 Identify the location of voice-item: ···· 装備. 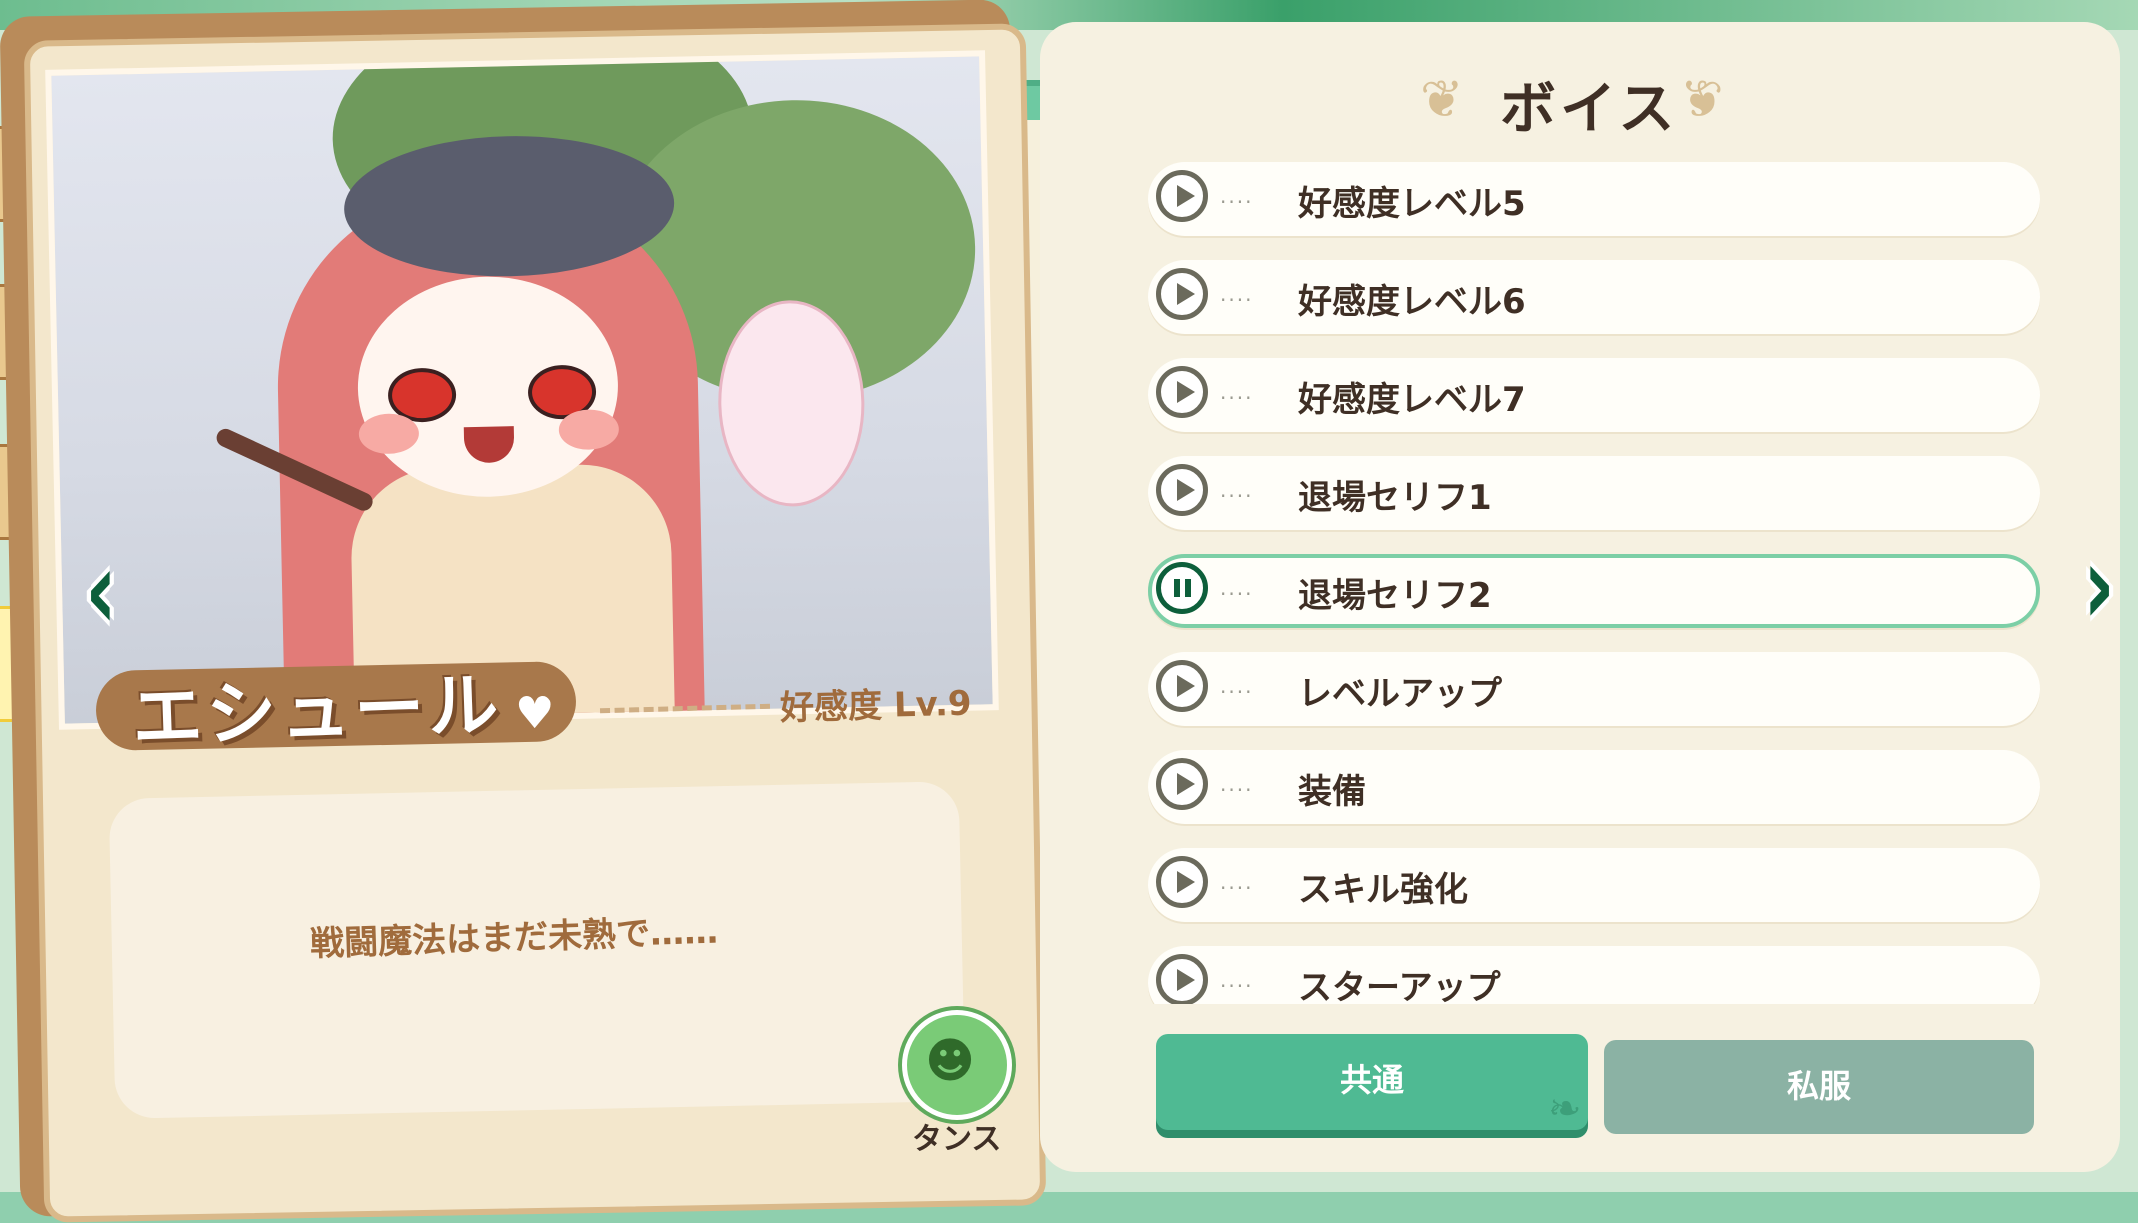
(1594, 787).